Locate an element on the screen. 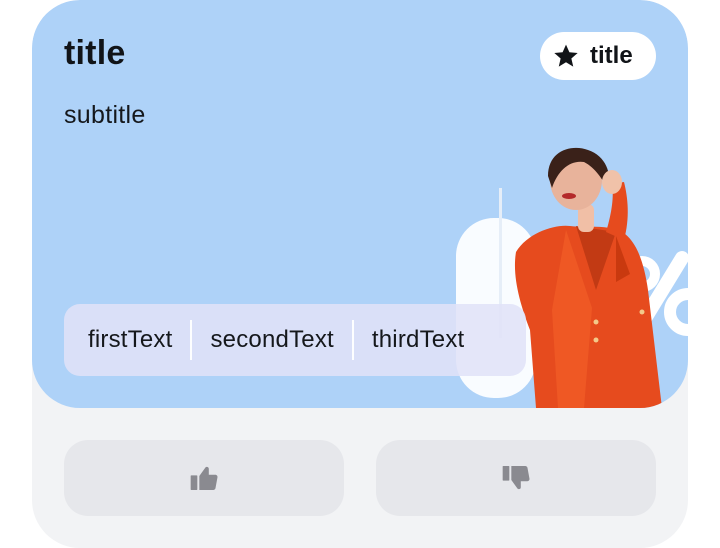 Image resolution: width=720 pixels, height=548 pixels. thumbs-up-icon is located at coordinates (204, 478).